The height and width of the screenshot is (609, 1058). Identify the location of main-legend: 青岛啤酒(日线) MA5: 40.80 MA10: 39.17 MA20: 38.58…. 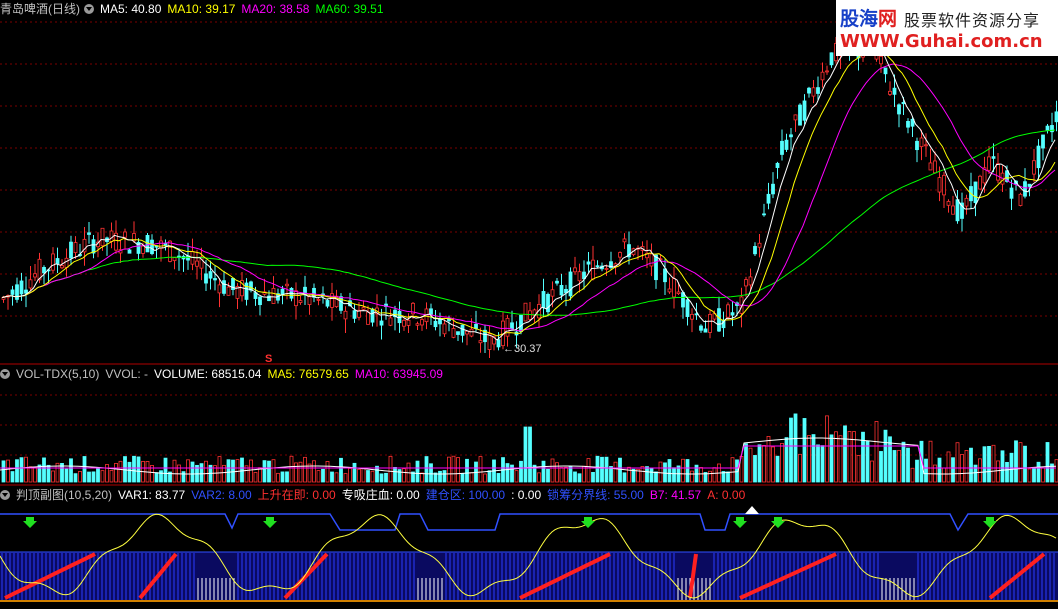
(195, 9).